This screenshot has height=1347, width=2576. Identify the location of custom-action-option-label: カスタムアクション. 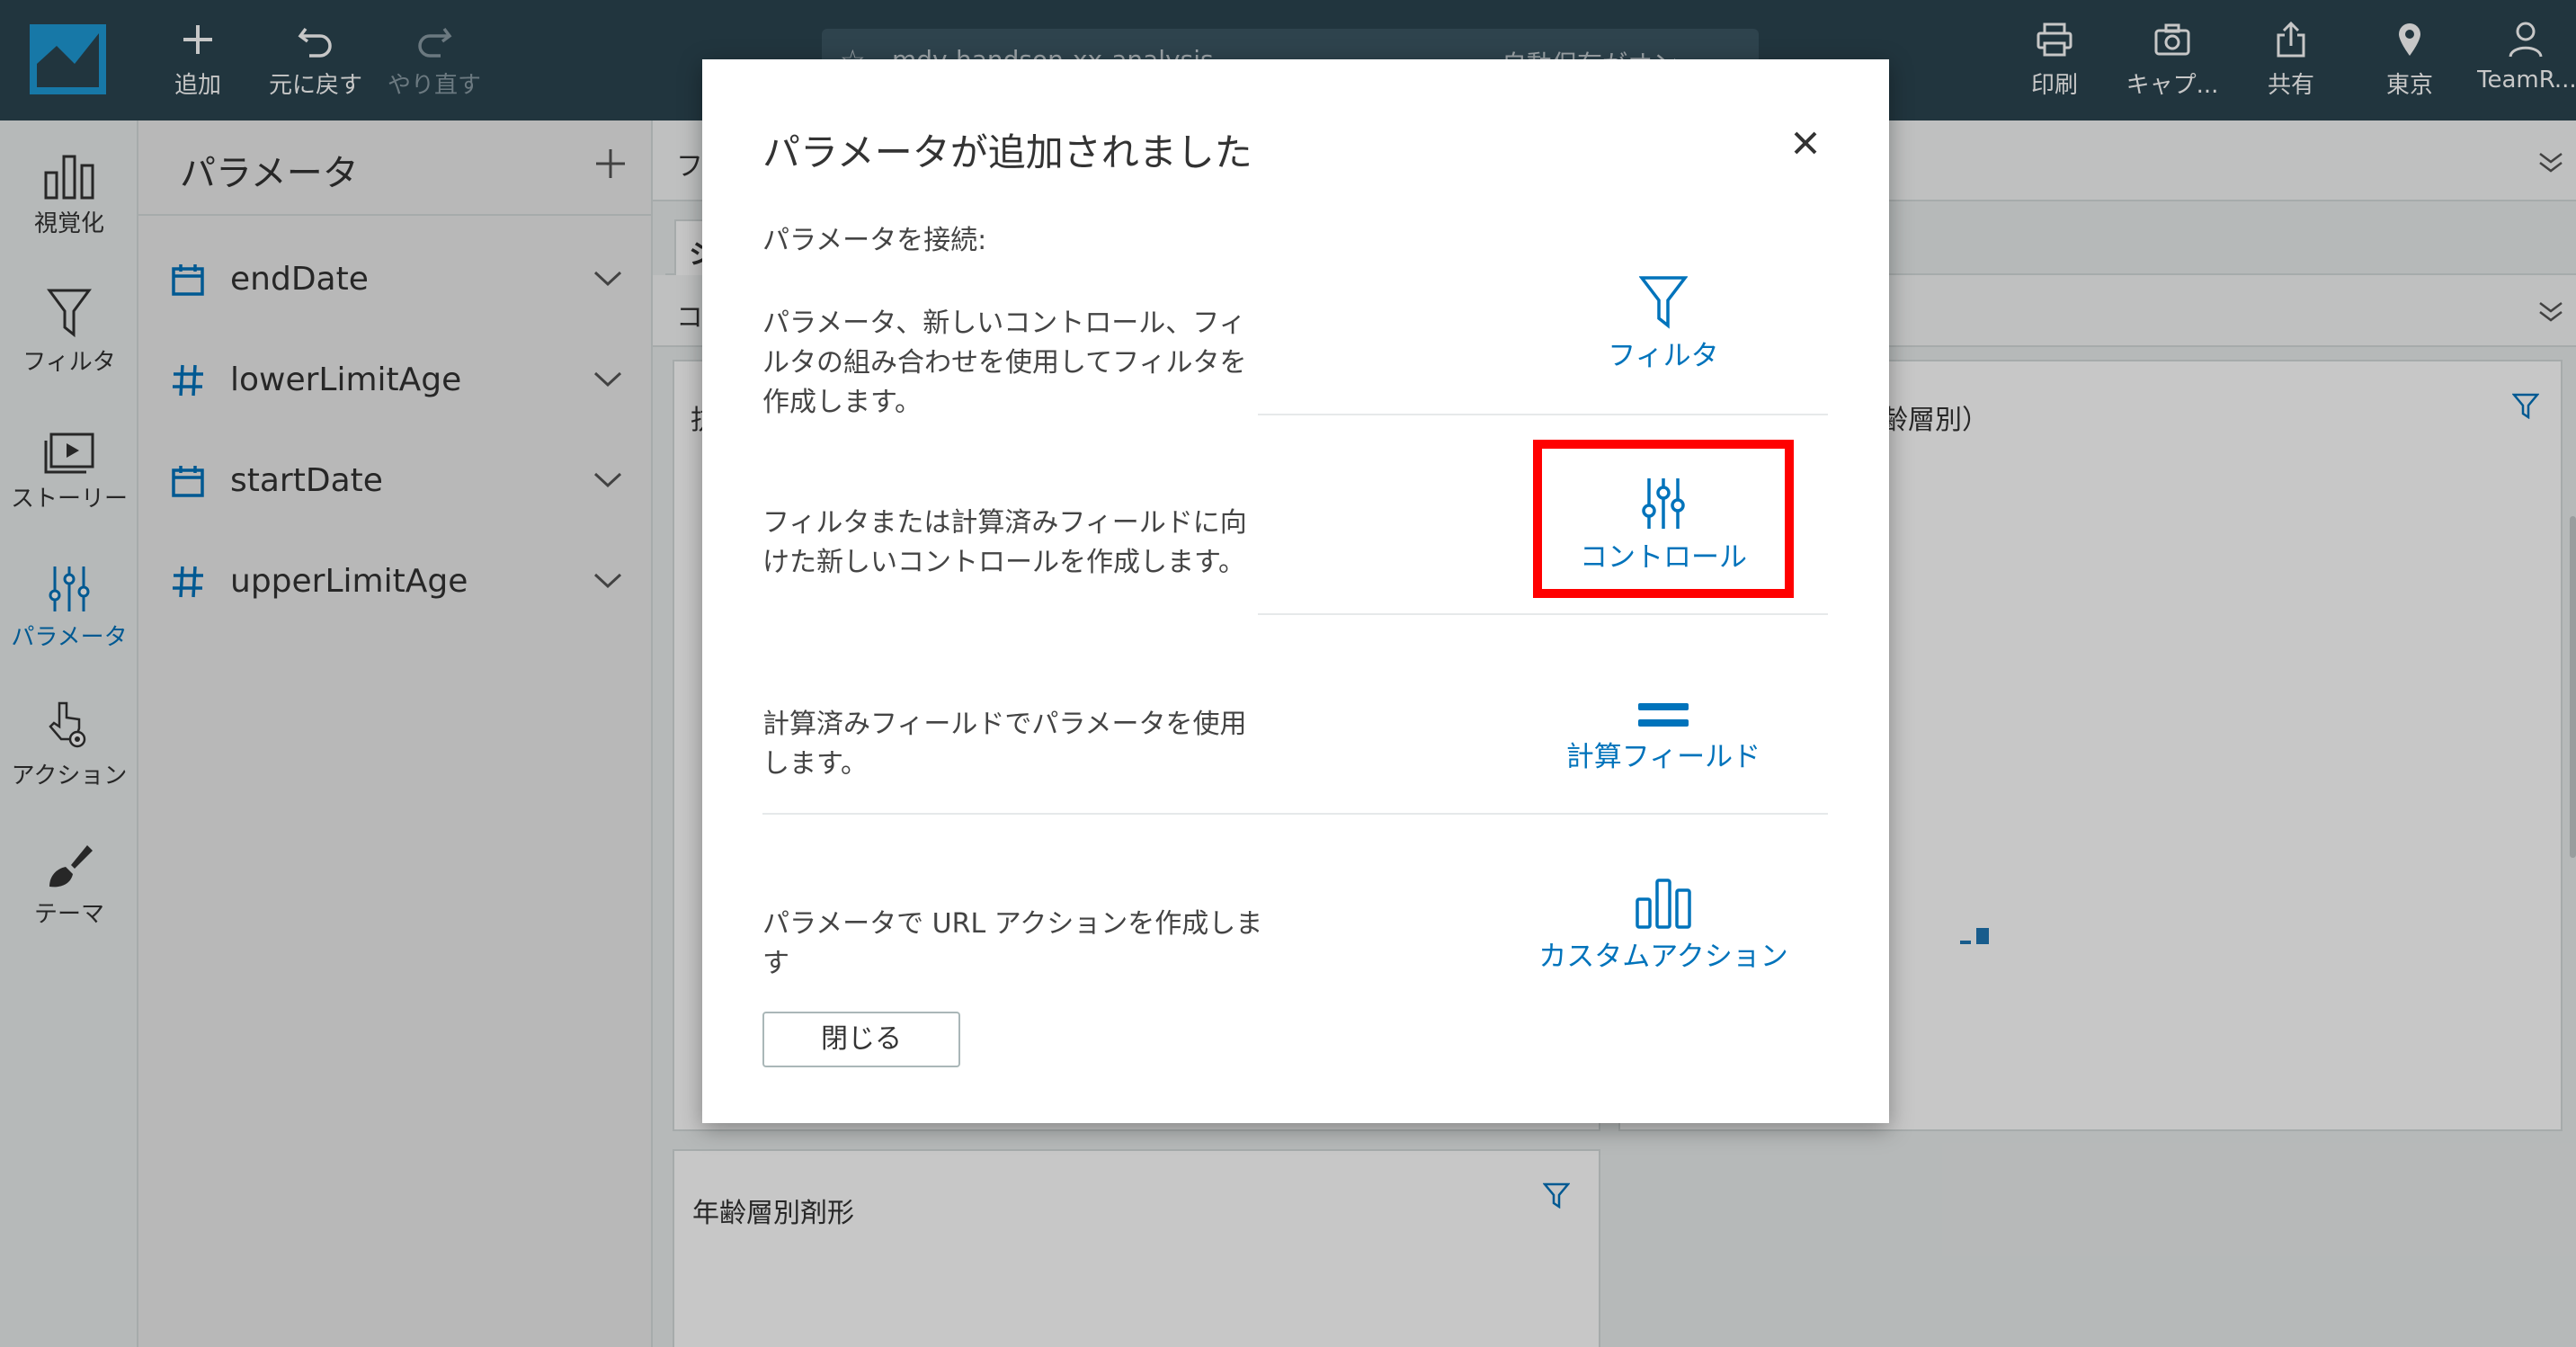
(1663, 957).